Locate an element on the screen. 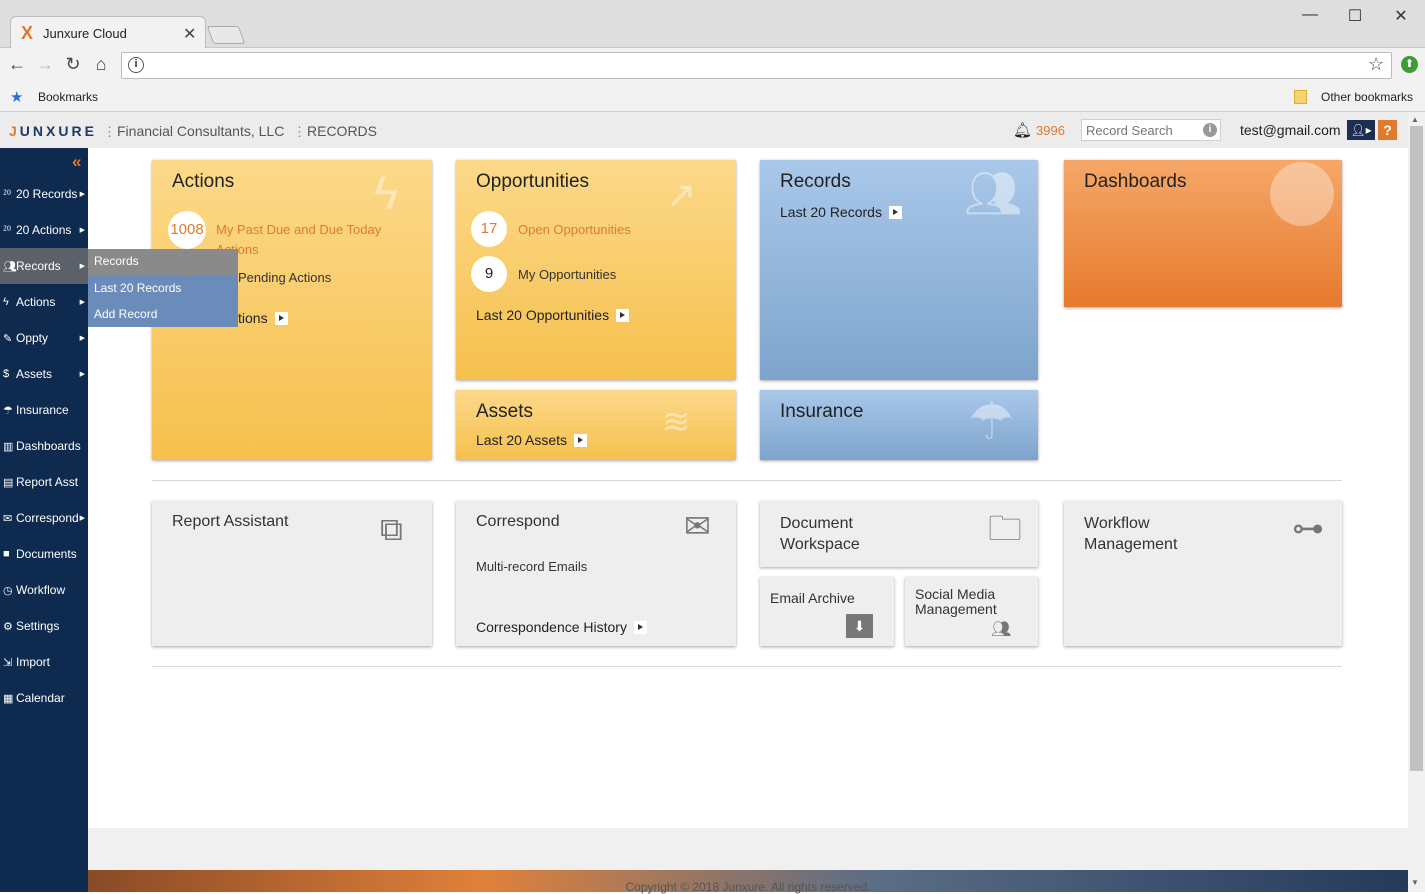  bookmarks-bar: ★ Bookmarks Other bookmarks is located at coordinates (712, 98).